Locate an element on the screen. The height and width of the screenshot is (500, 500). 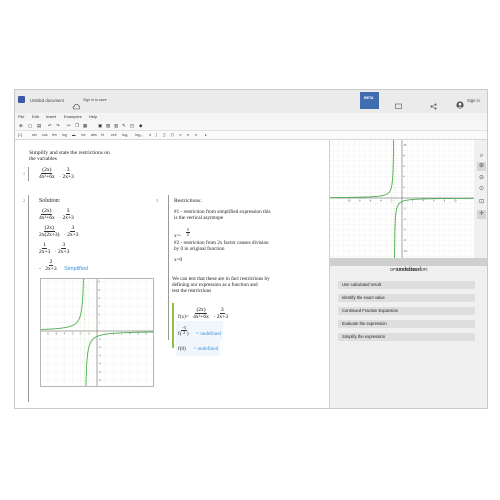
menu-file: File is located at coordinates (21, 116).